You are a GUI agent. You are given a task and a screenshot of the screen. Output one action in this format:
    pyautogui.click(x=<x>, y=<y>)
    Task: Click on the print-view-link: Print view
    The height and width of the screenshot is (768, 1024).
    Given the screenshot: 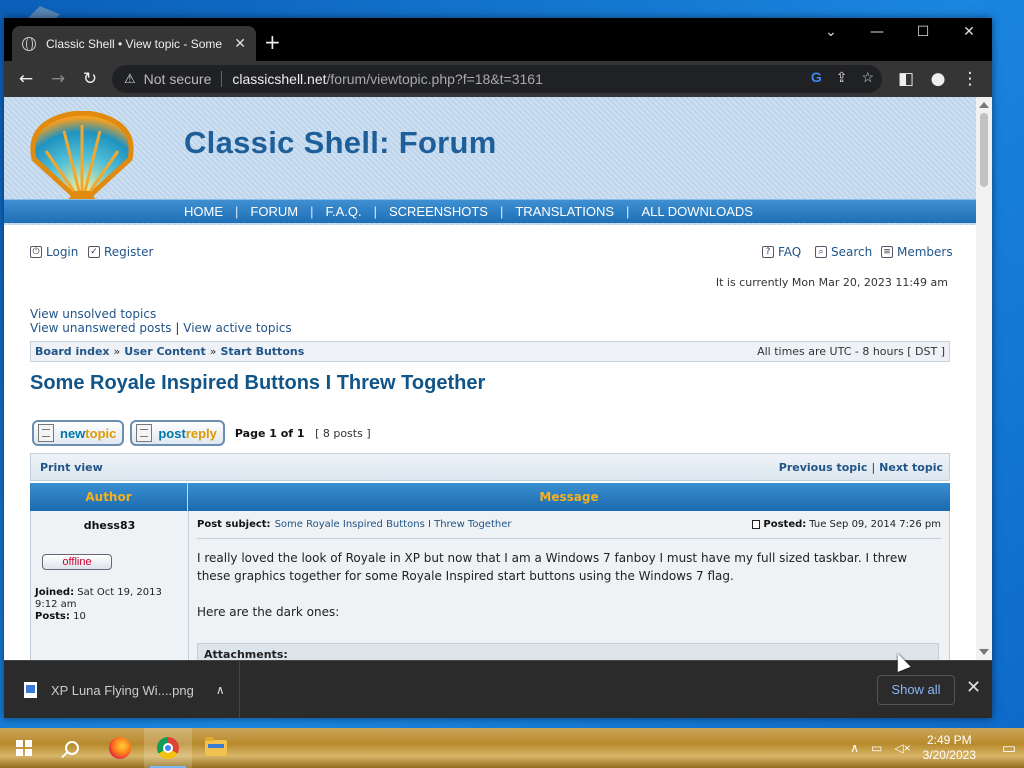 What is the action you would take?
    pyautogui.click(x=71, y=467)
    